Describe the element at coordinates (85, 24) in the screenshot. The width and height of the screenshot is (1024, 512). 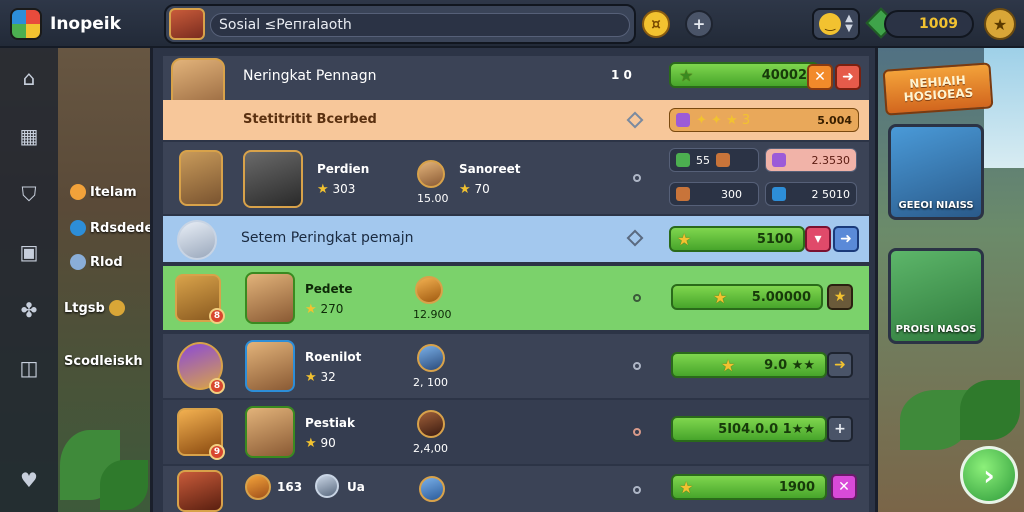
I see `brand-name: Inopeik` at that location.